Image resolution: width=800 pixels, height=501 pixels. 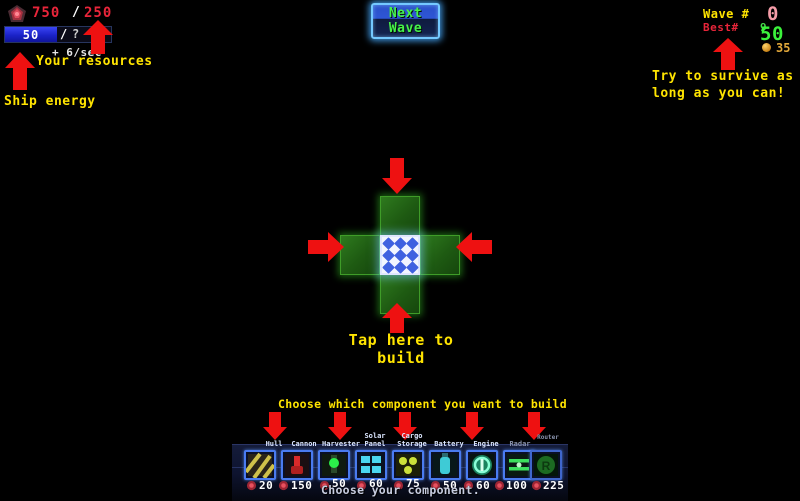 What do you see at coordinates (536, 485) in the screenshot?
I see `cost-ore-icon-router` at bounding box center [536, 485].